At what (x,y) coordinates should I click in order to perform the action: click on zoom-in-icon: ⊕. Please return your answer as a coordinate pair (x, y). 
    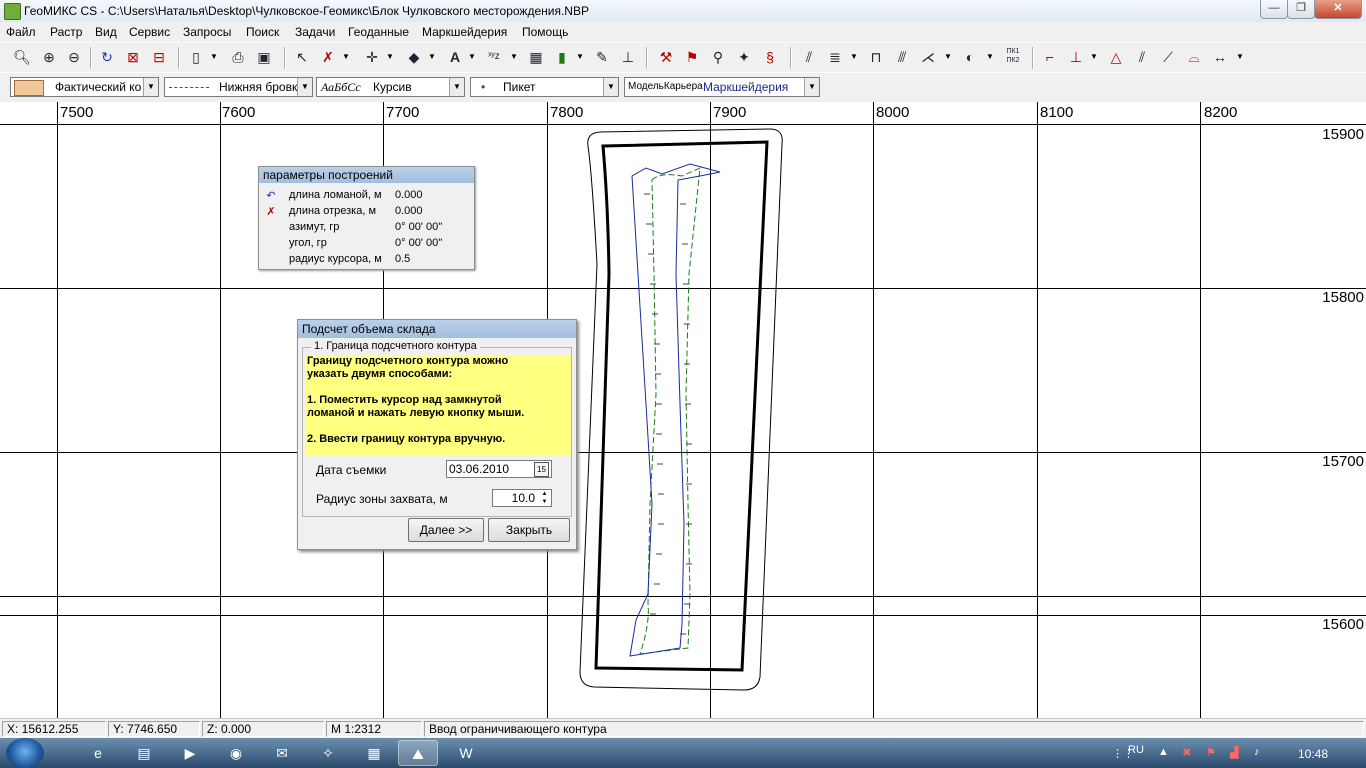
    Looking at the image, I should click on (49, 57).